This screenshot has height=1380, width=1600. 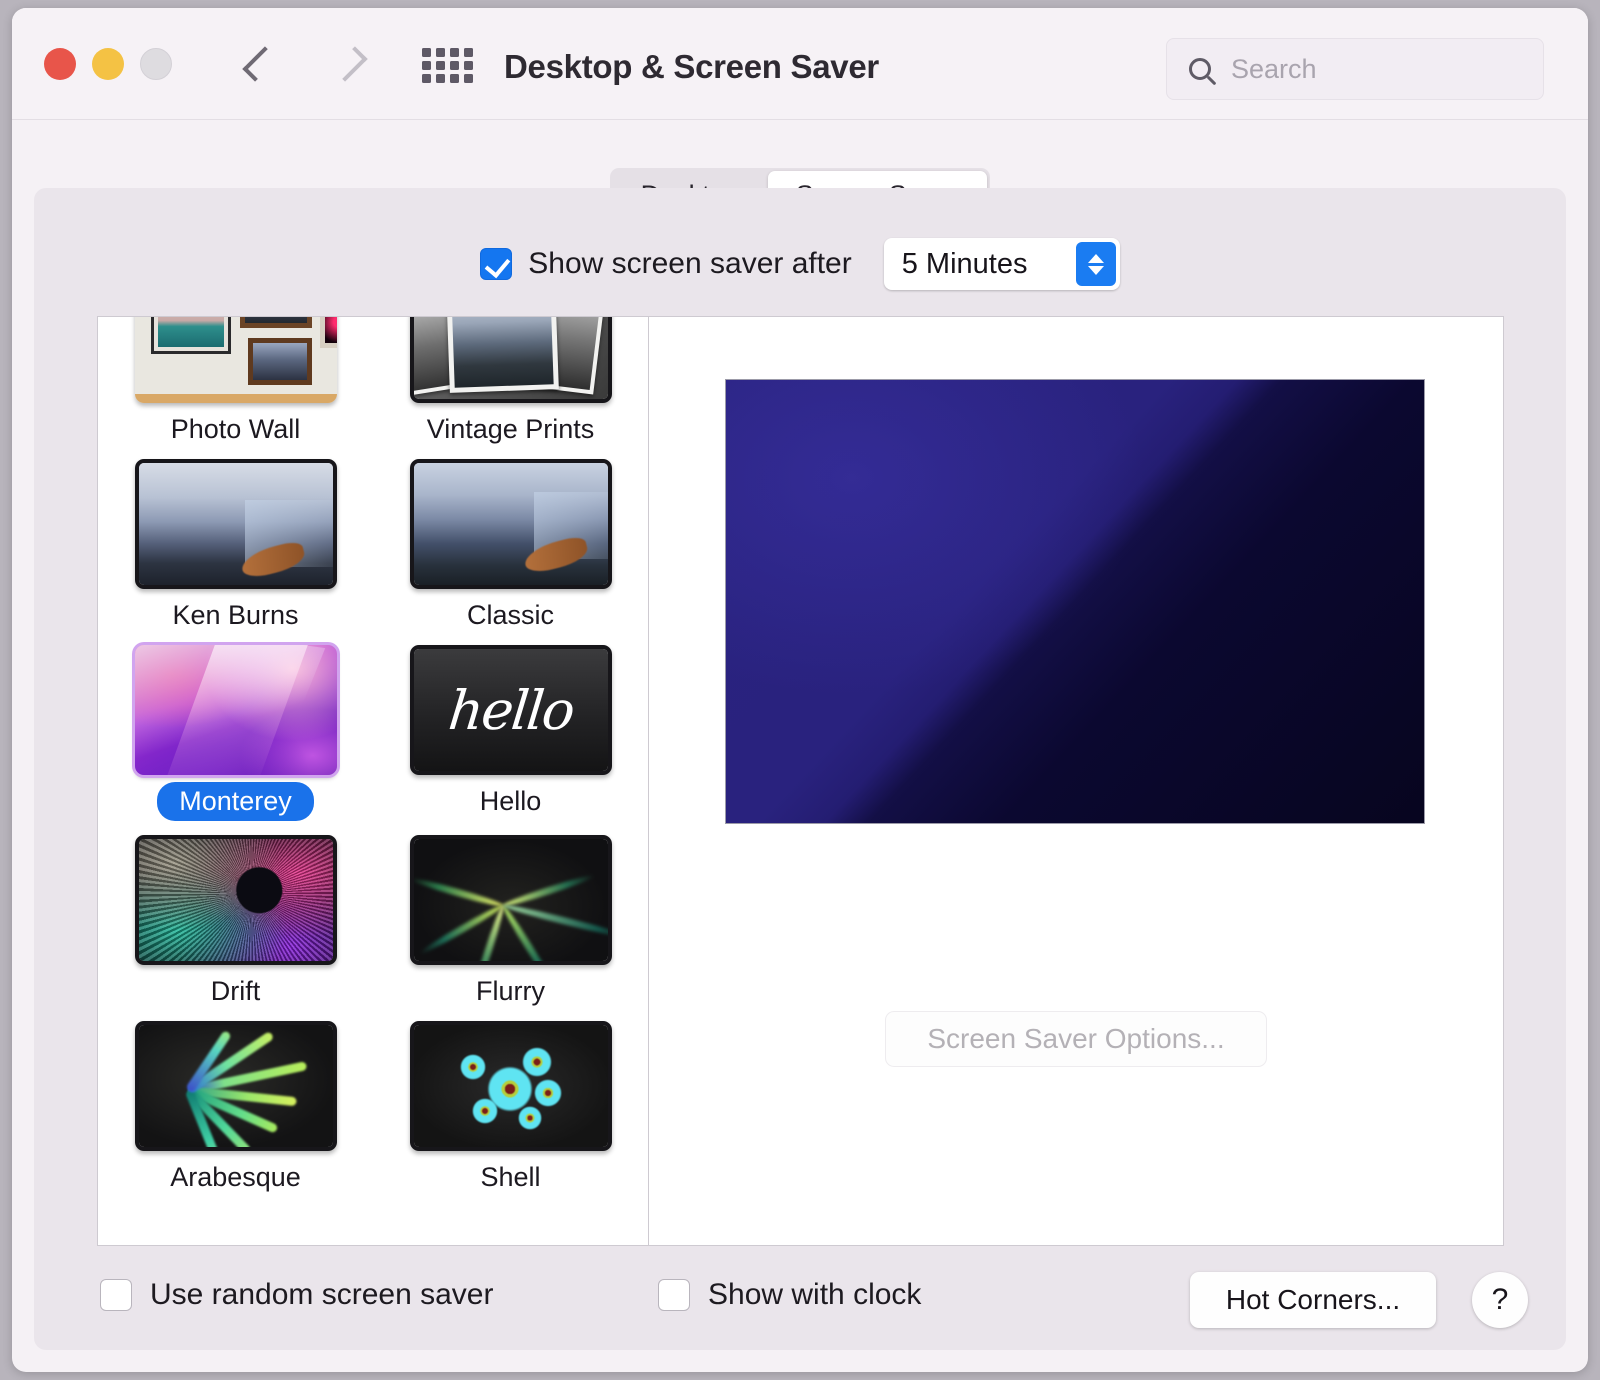 I want to click on stepper-down-arrow, so click(x=1095, y=270).